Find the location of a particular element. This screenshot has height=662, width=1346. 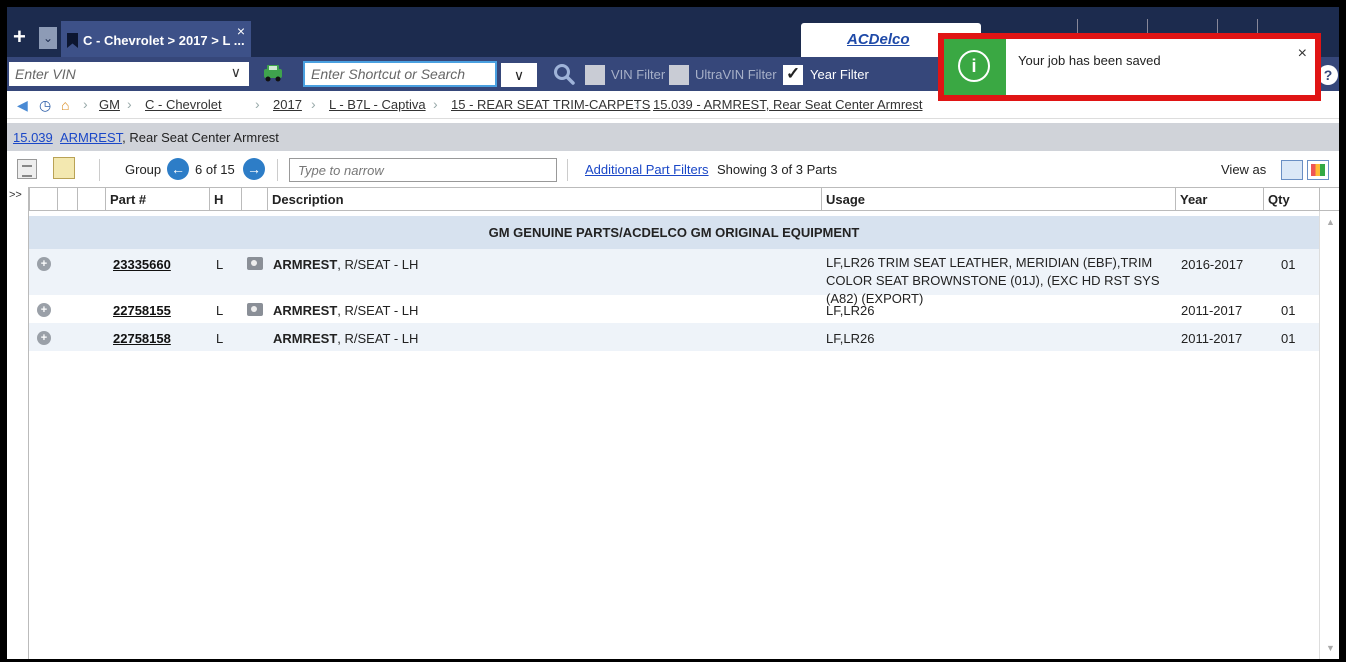

group-count: 6 of 15 is located at coordinates (215, 169).